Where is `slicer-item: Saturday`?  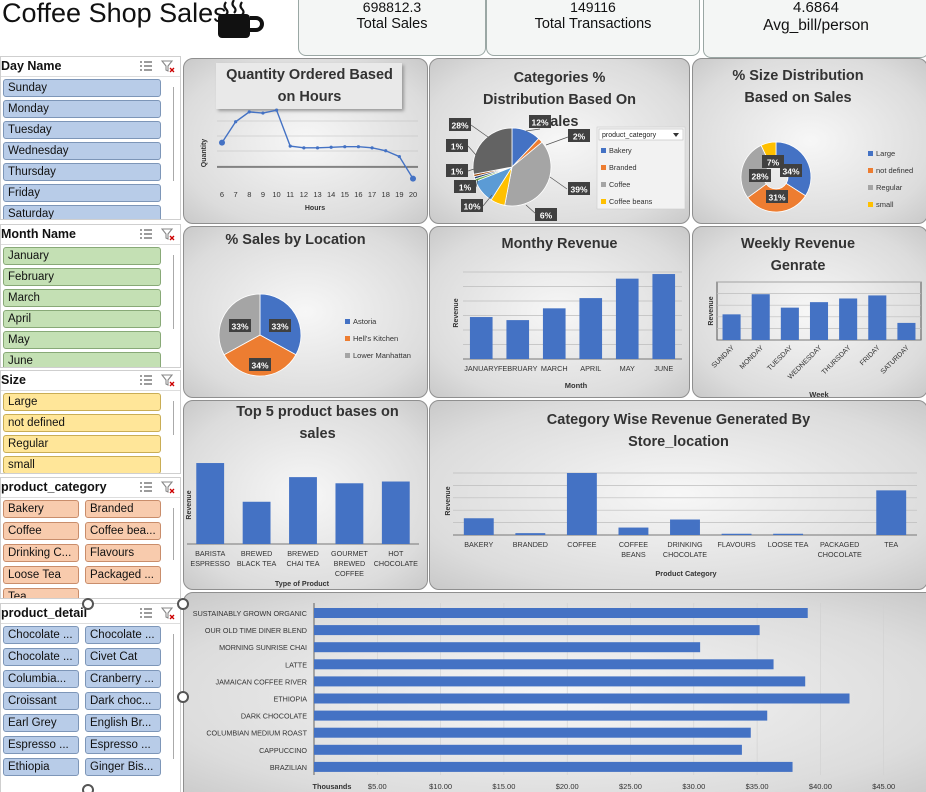
slicer-item: Saturday is located at coordinates (82, 212).